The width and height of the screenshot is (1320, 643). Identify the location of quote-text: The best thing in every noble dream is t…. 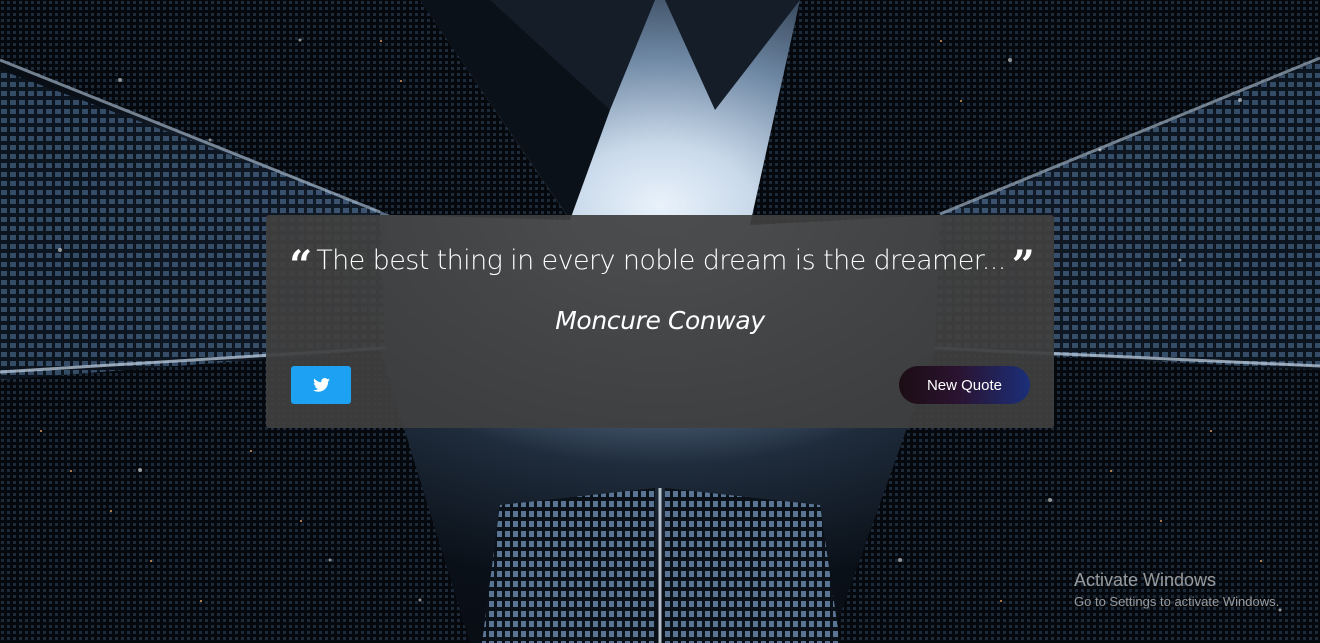
(661, 260).